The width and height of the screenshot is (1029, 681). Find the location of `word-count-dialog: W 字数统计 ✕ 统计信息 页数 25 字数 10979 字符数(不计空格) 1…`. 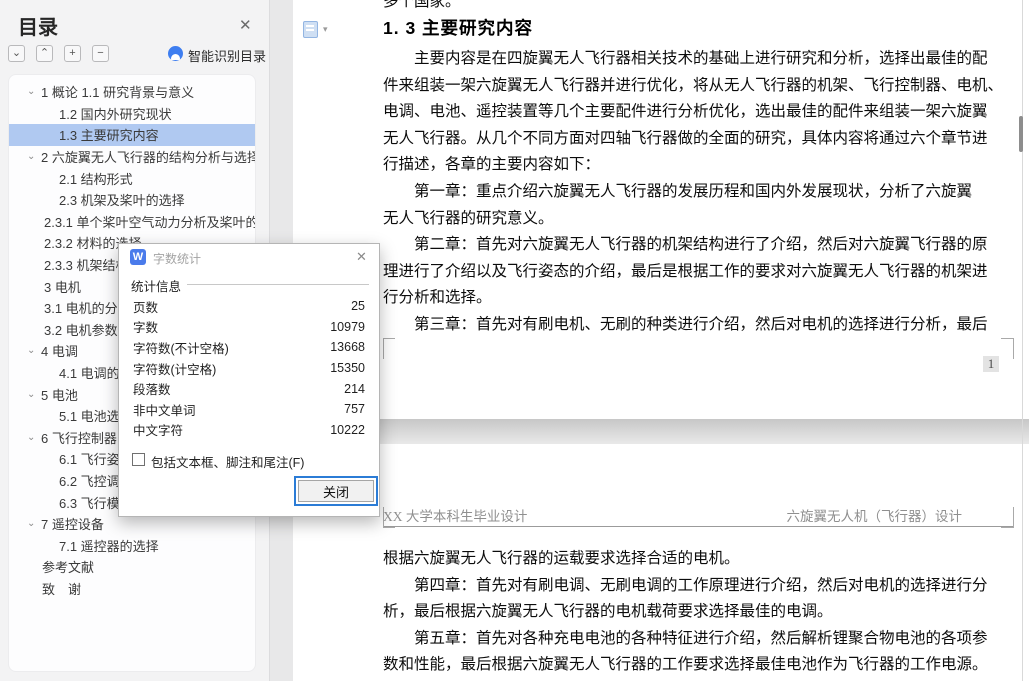

word-count-dialog: W 字数统计 ✕ 统计信息 页数 25 字数 10979 字符数(不计空格) 1… is located at coordinates (249, 380).